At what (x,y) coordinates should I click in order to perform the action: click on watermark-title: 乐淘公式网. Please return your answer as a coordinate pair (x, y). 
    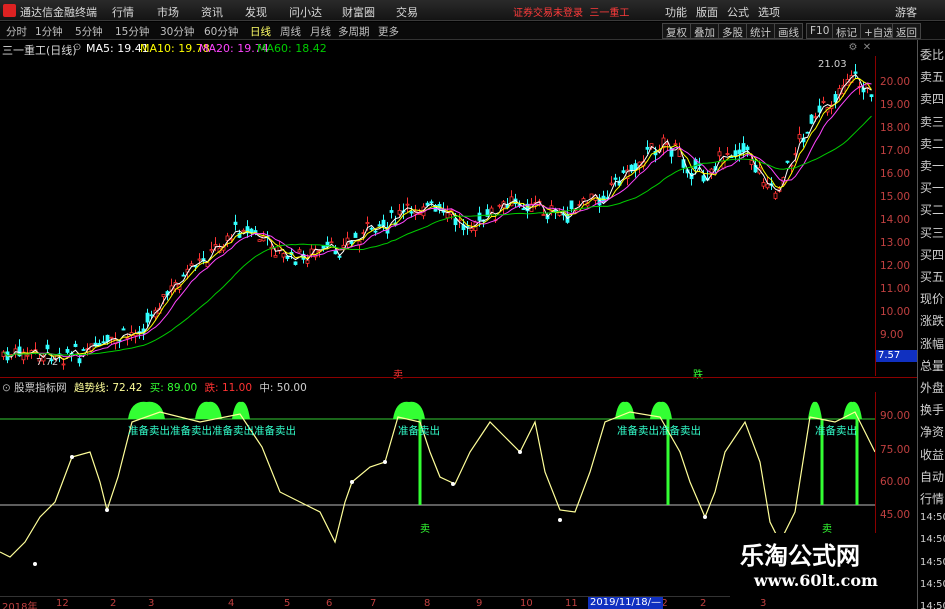
    Looking at the image, I should click on (800, 555).